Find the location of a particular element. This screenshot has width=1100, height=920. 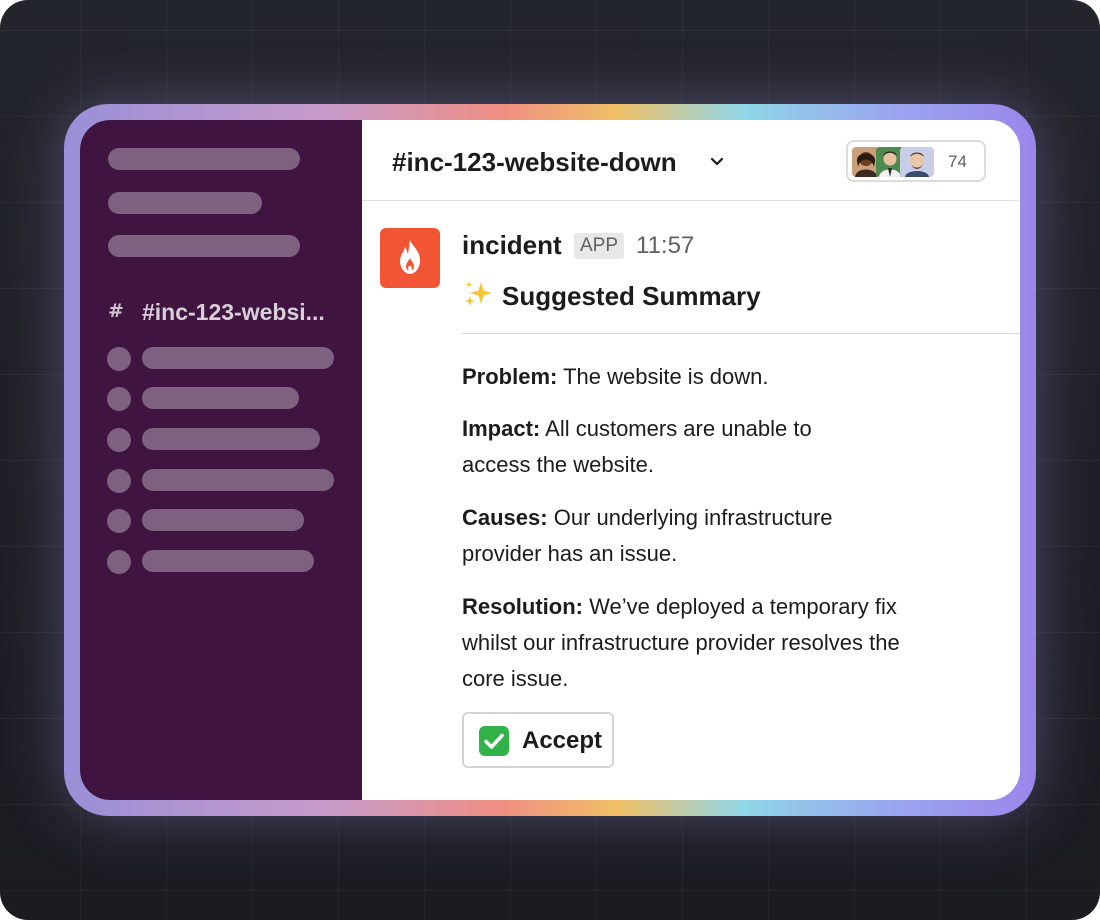

field-label: Problem: is located at coordinates (510, 376).